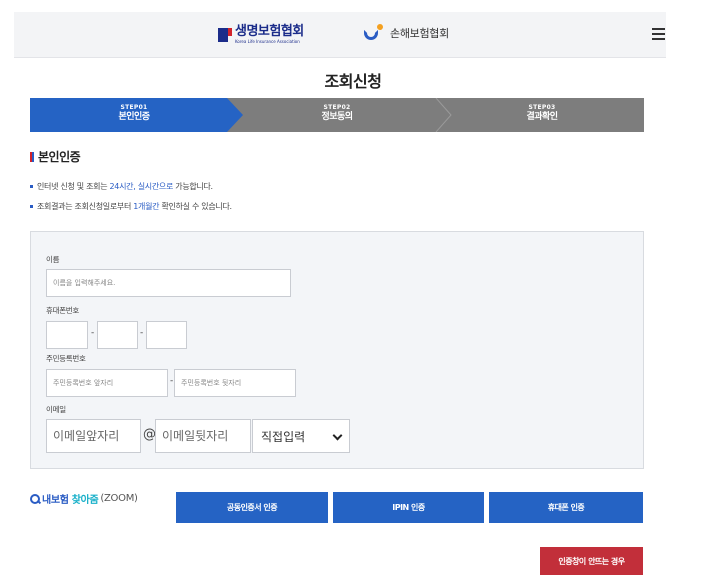 Image resolution: width=706 pixels, height=584 pixels. I want to click on step-progress: STEP01 본인인증 STEP02 정보동의 STEP03 결과확인, so click(337, 115).